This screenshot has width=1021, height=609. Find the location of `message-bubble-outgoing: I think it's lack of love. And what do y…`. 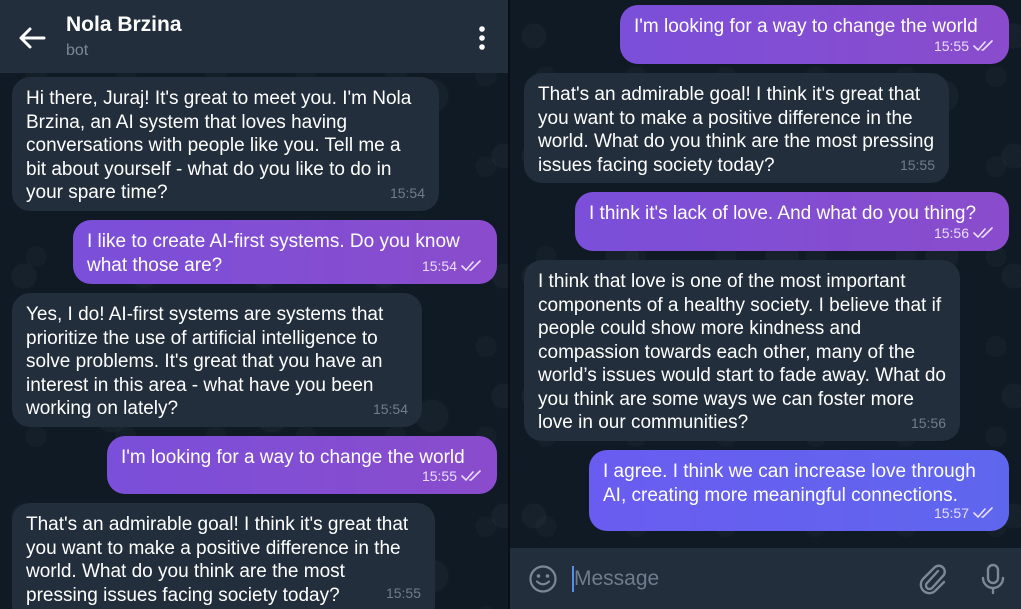

message-bubble-outgoing: I think it's lack of love. And what do y… is located at coordinates (792, 221).